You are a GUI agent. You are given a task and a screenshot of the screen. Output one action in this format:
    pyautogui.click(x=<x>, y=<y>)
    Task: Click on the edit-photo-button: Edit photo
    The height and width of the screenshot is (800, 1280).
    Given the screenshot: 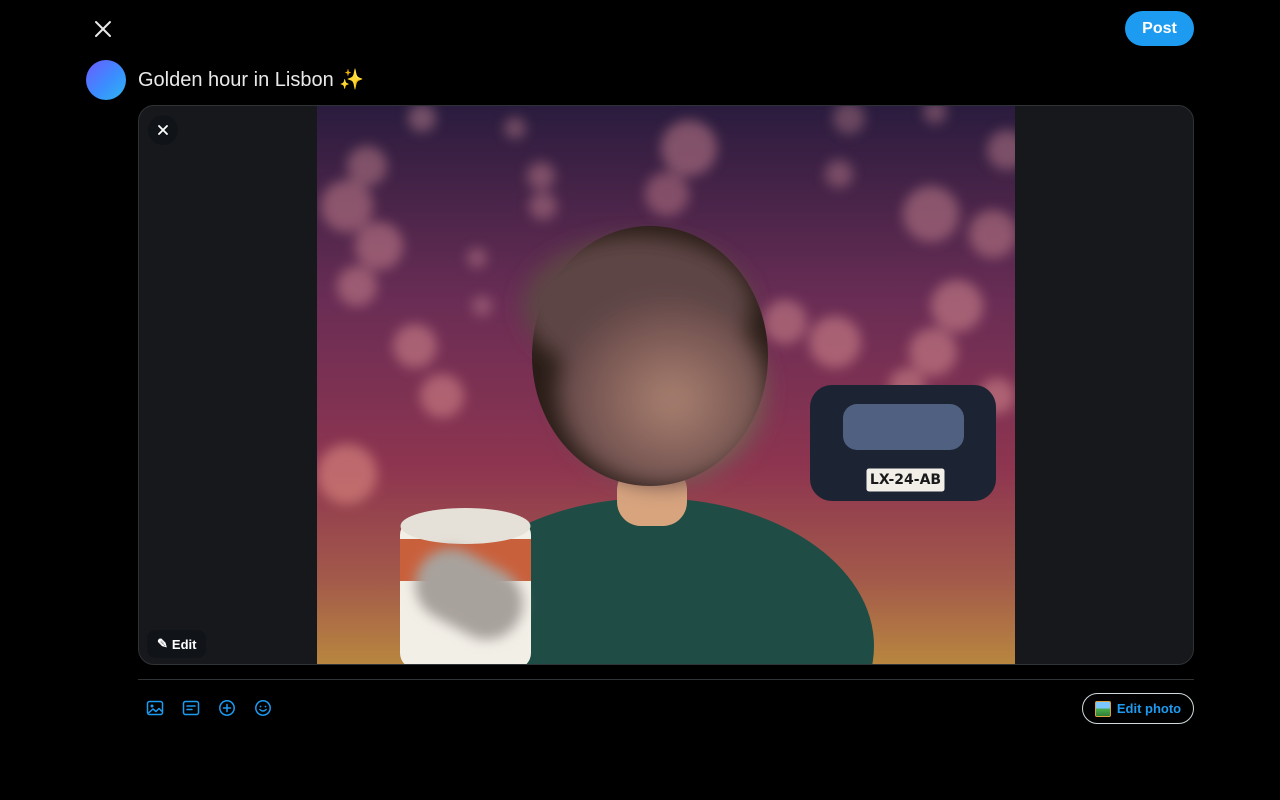 What is the action you would take?
    pyautogui.click(x=1138, y=708)
    